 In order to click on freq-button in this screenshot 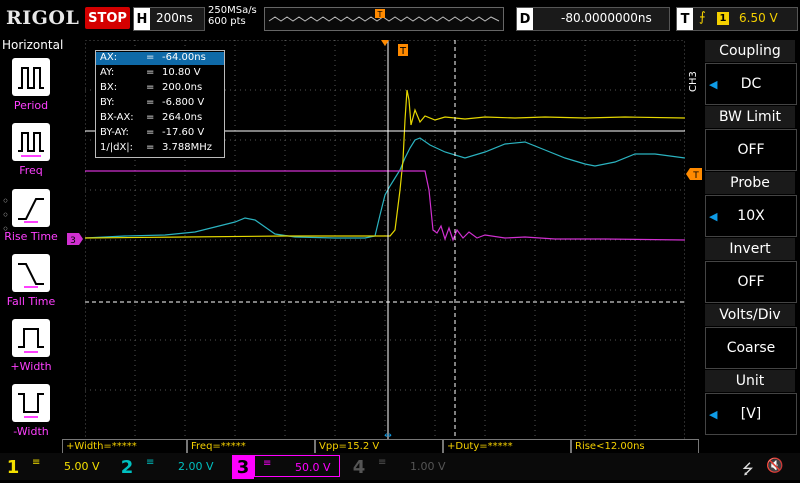, I will do `click(31, 142)`.